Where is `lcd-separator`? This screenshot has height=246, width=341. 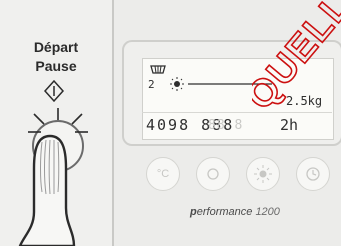 lcd-separator is located at coordinates (237, 112).